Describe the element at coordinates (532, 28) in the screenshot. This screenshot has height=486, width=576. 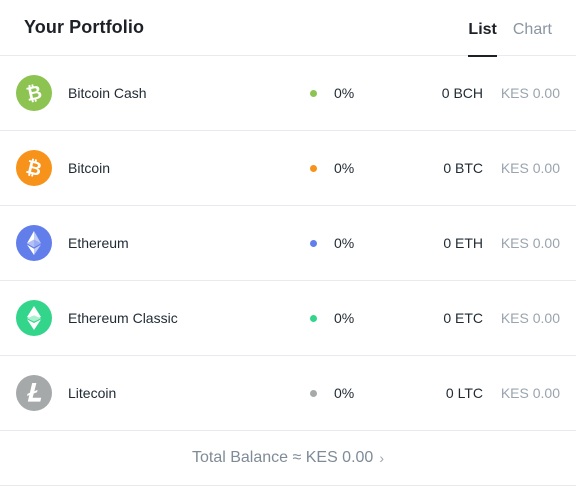
I see `tab-chart: Chart` at that location.